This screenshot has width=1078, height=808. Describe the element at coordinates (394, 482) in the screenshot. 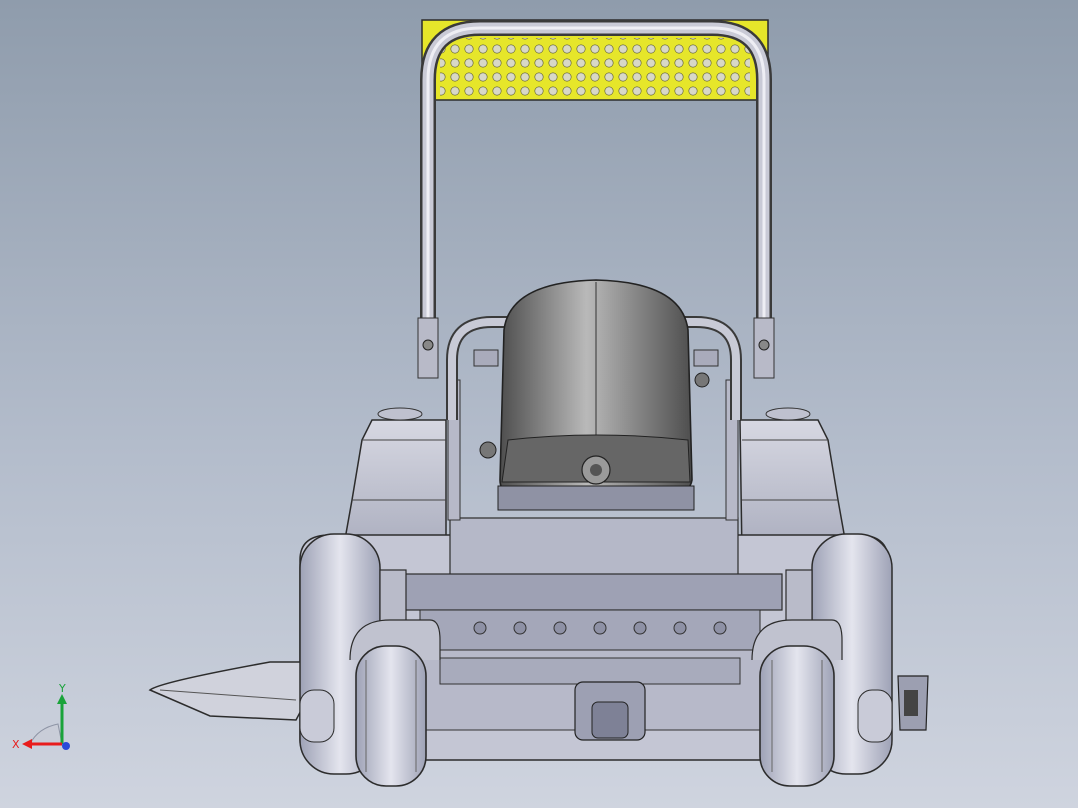

I see `left-fuel-tank` at that location.